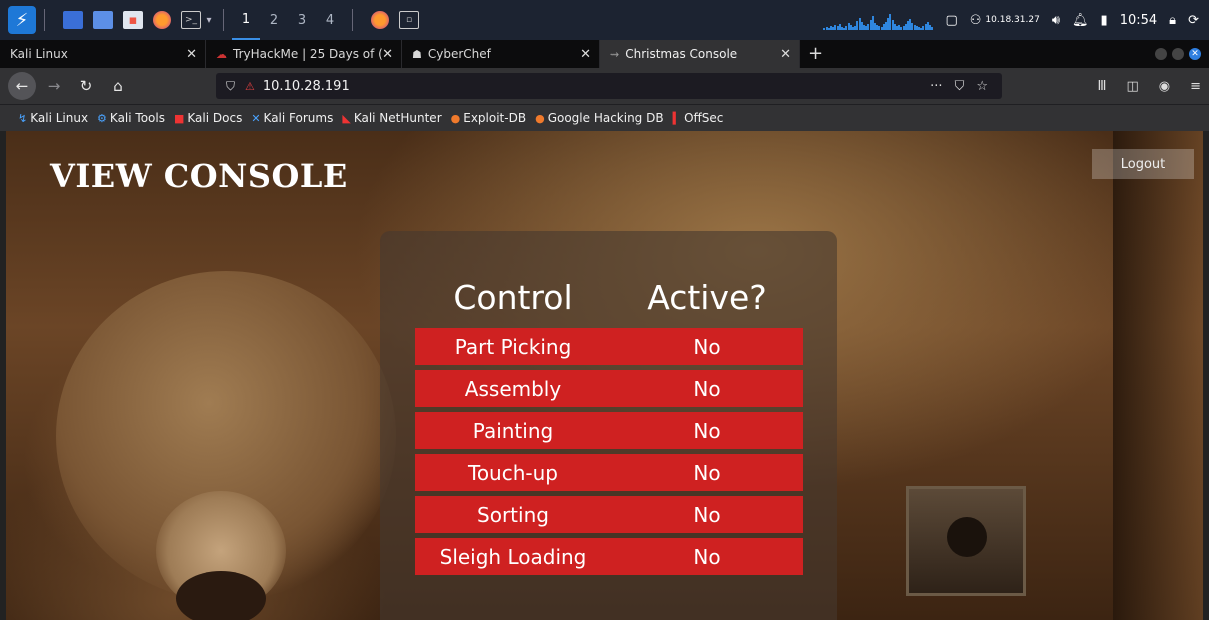  What do you see at coordinates (513, 514) in the screenshot?
I see `control-name: Sorting` at bounding box center [513, 514].